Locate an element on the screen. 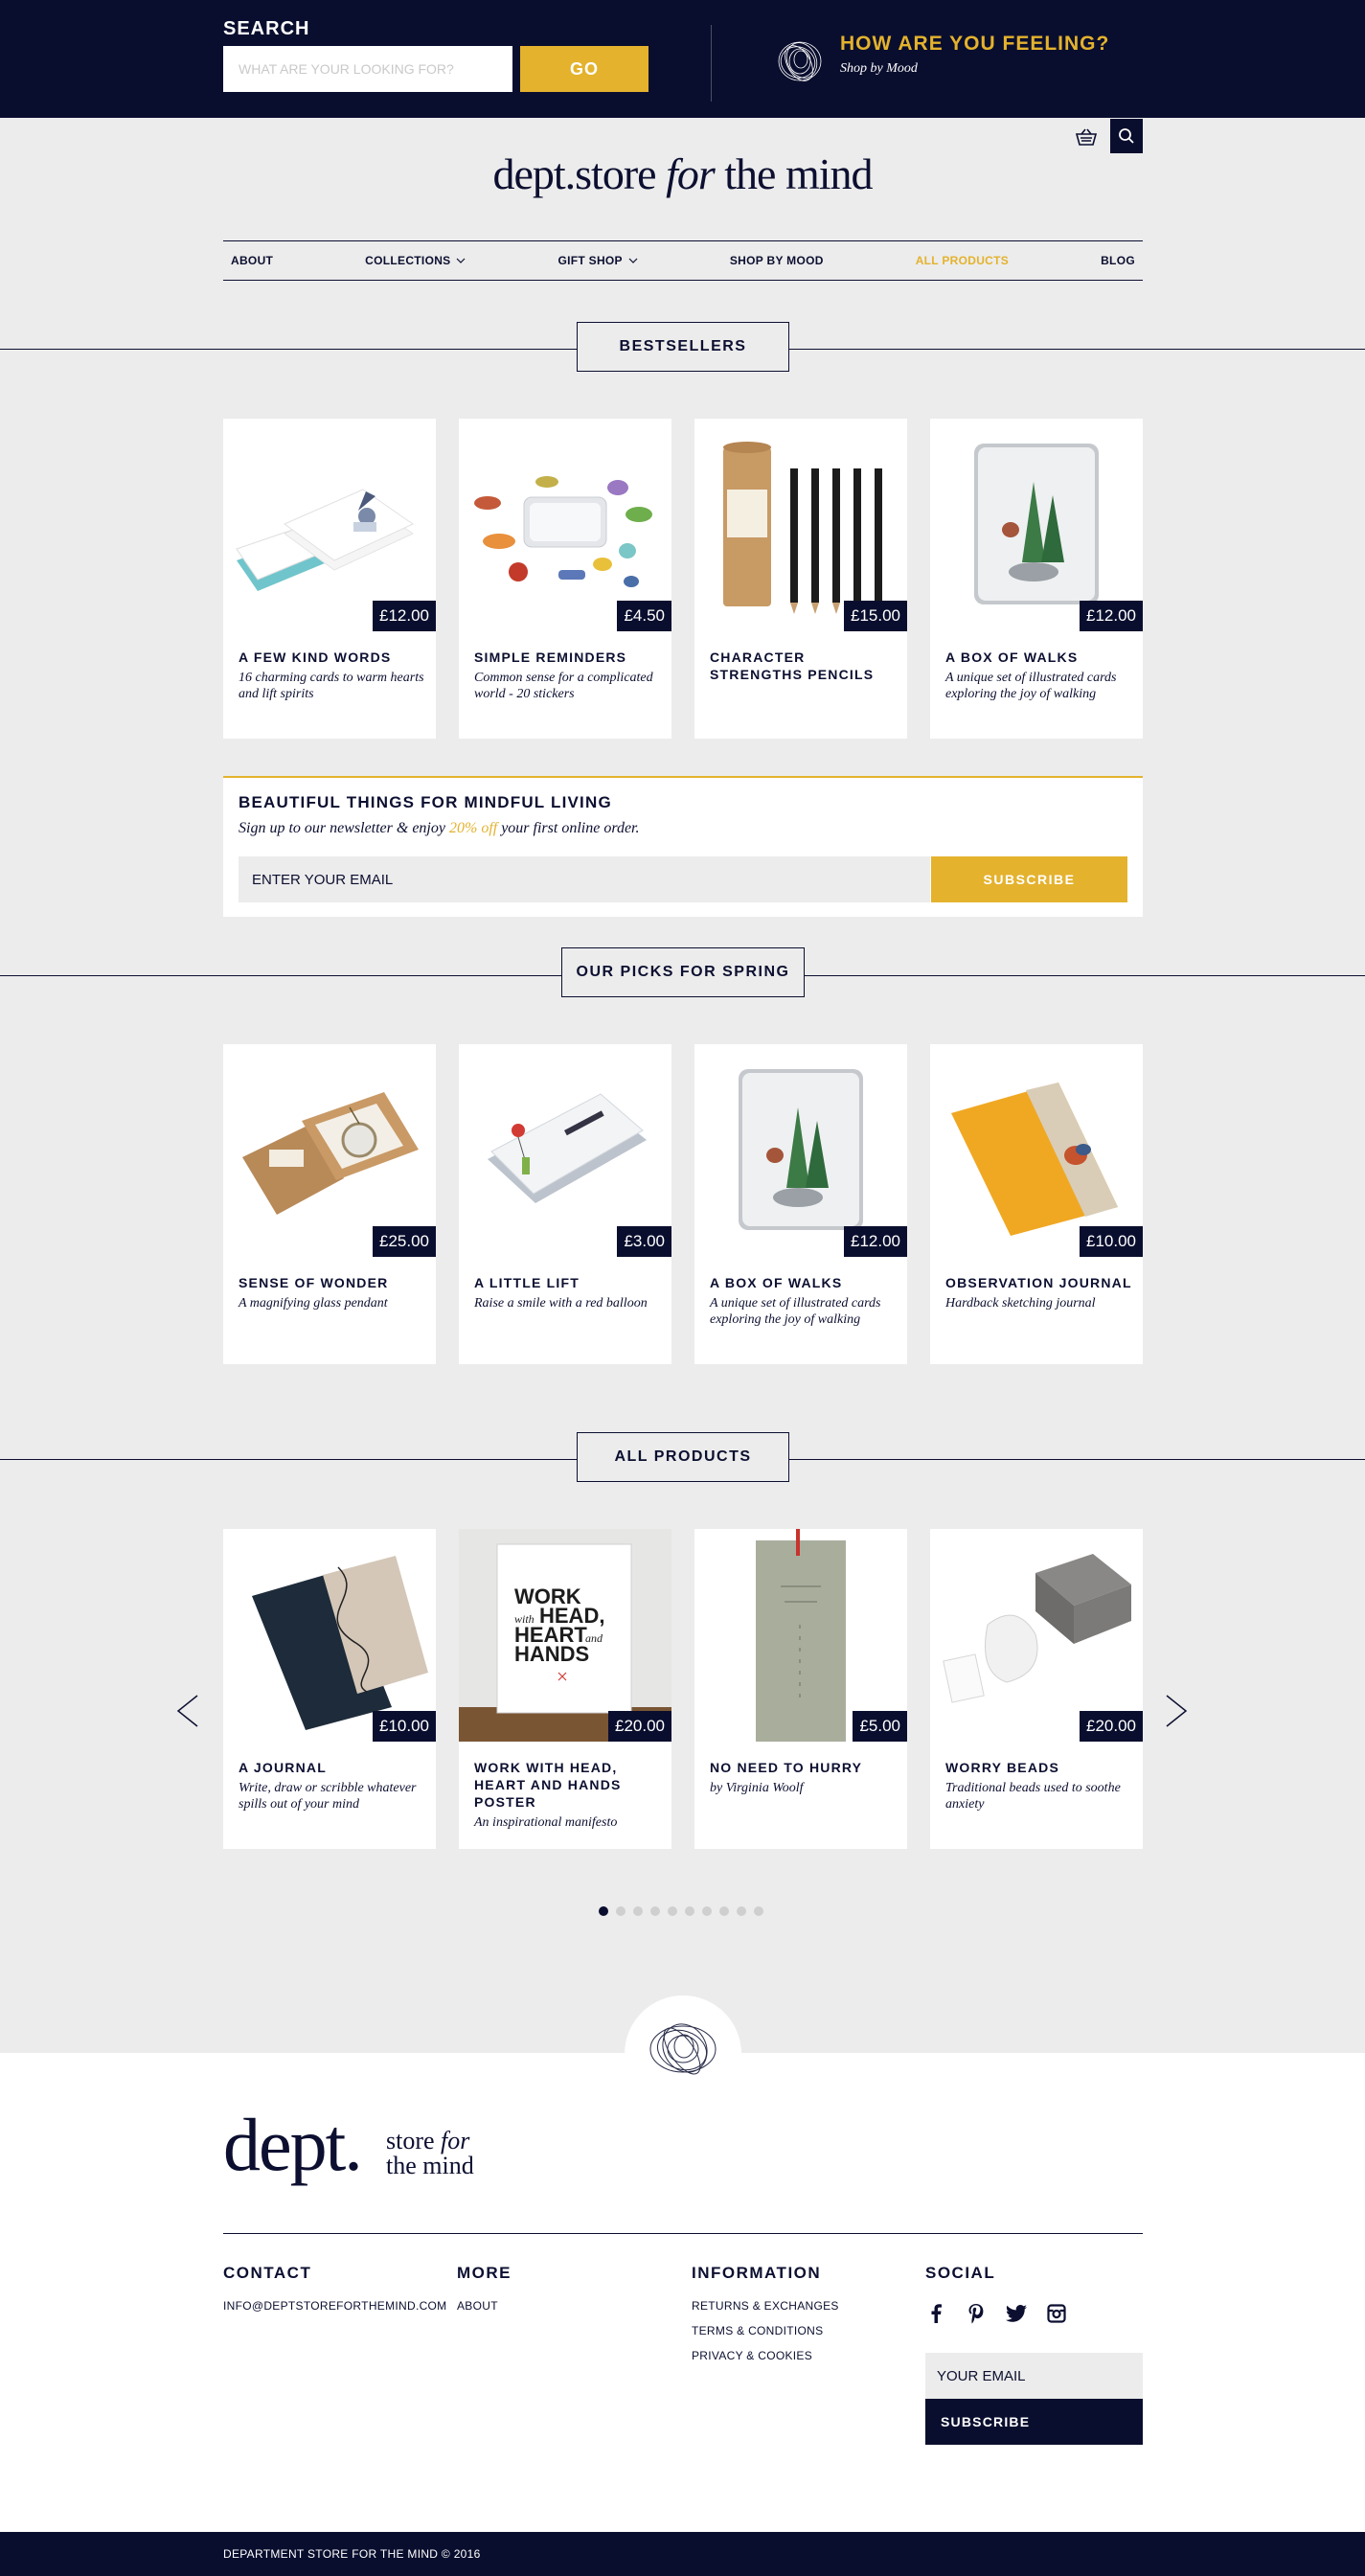 Image resolution: width=1365 pixels, height=2576 pixels. pinterest-icon is located at coordinates (977, 2314).